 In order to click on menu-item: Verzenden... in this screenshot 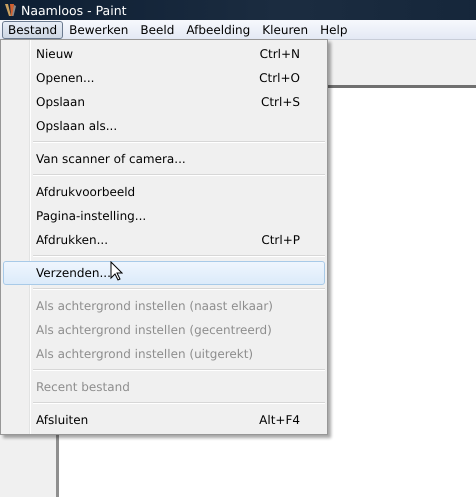, I will do `click(164, 273)`.